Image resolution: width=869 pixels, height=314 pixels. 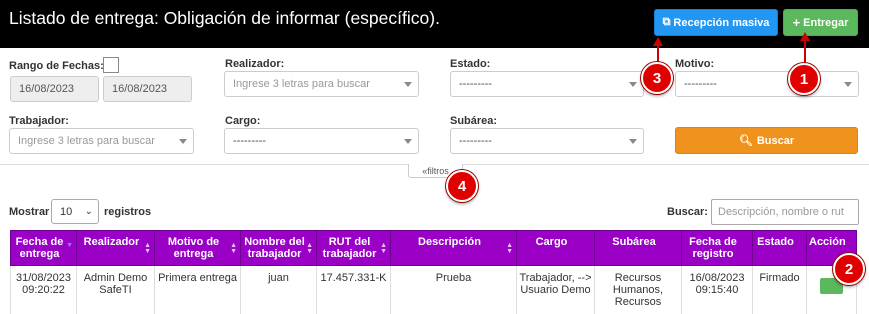 I want to click on recepcion-masiva-button: ⧉ Recepción masiva, so click(x=716, y=22).